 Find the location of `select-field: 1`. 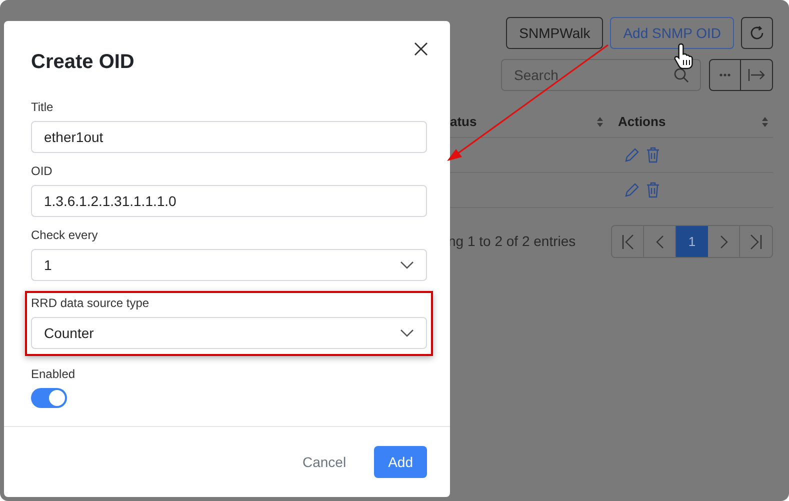

select-field: 1 is located at coordinates (229, 265).